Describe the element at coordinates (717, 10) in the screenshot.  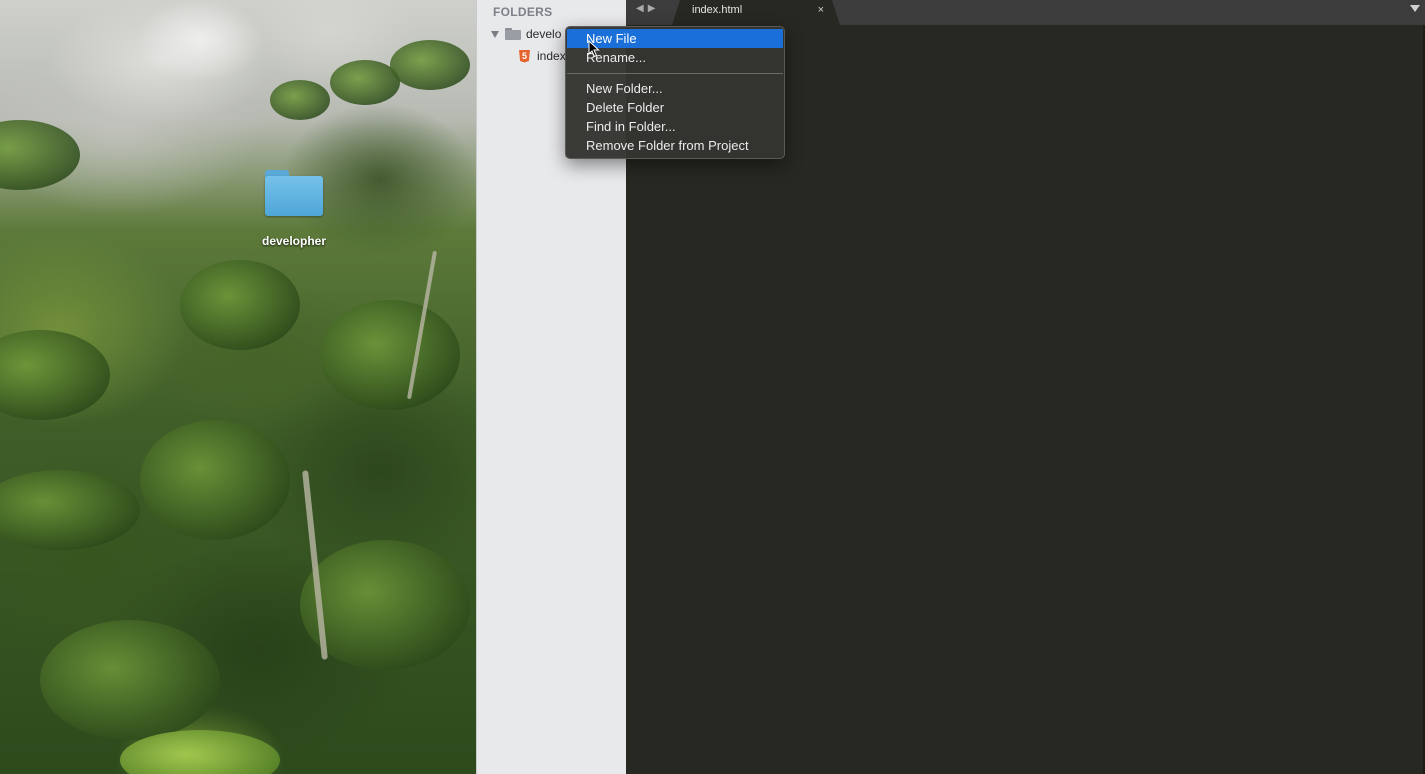
I see `tab-title: index.html` at that location.